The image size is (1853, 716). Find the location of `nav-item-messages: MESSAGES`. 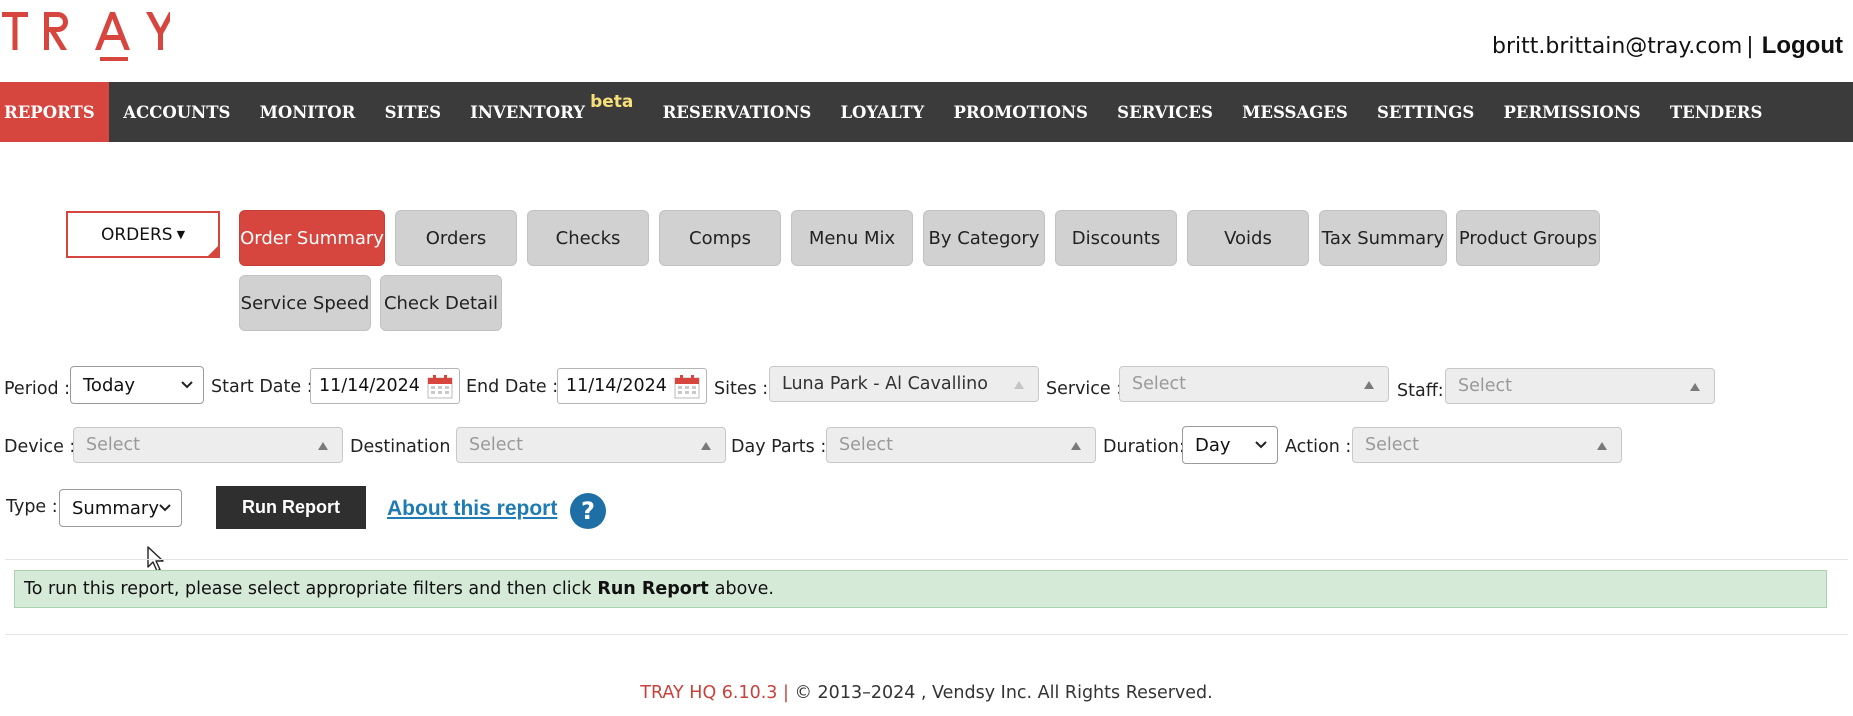

nav-item-messages: MESSAGES is located at coordinates (1295, 112).